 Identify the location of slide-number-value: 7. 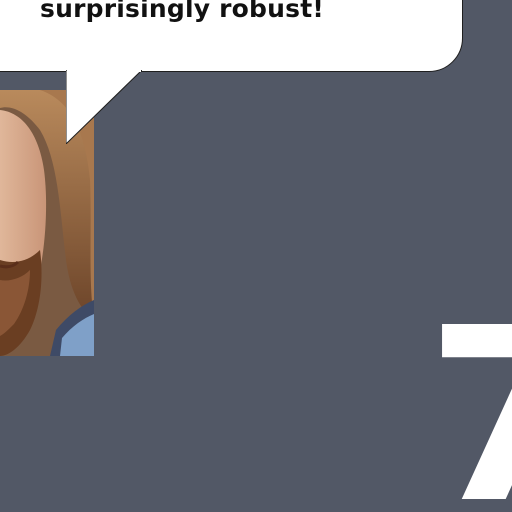
(469, 407).